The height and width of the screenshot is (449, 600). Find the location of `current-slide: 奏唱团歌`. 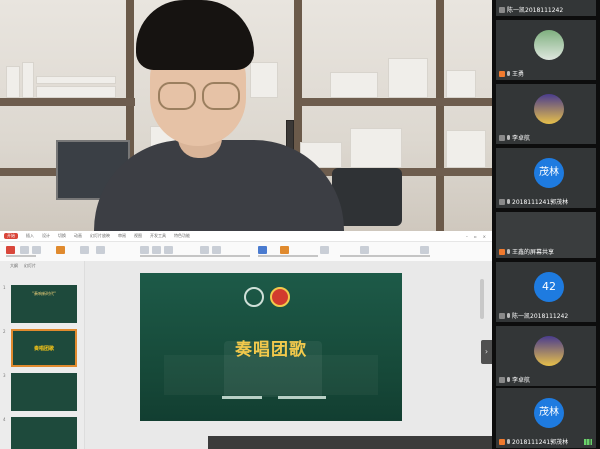

current-slide: 奏唱团歌 is located at coordinates (271, 347).